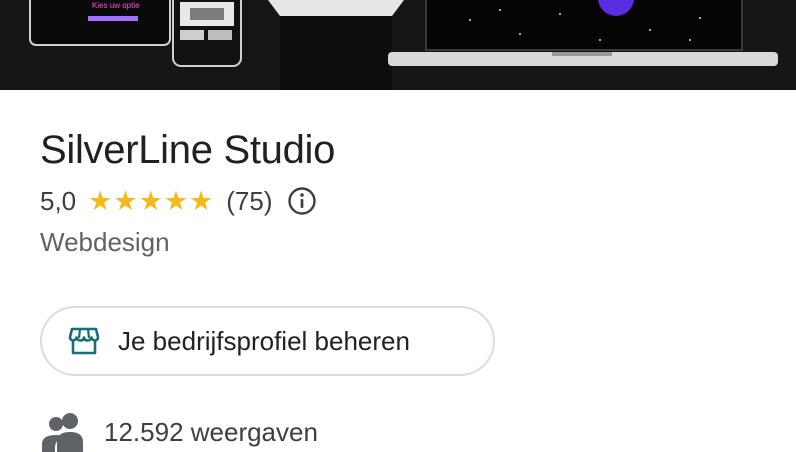 Image resolution: width=796 pixels, height=452 pixels. I want to click on info-icon, so click(302, 201).